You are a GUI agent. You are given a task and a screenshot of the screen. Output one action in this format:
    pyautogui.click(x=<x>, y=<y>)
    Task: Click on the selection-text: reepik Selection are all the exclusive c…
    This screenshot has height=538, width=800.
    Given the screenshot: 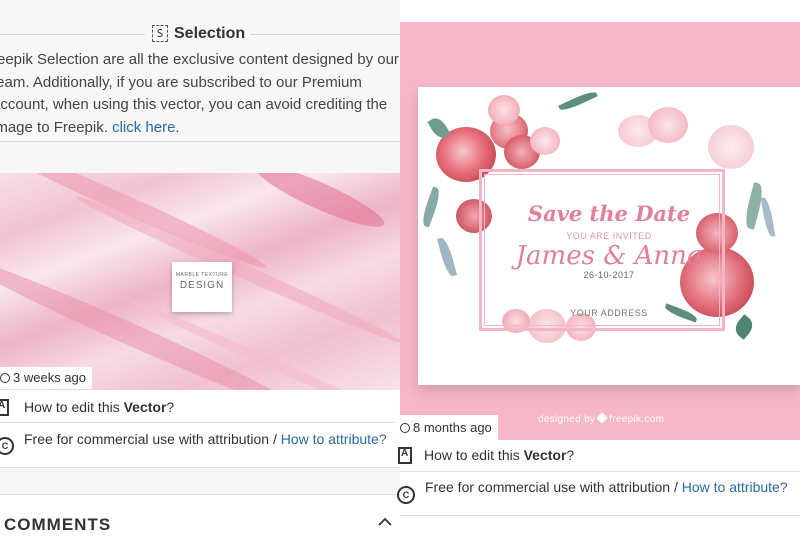 What is the action you would take?
    pyautogui.click(x=199, y=93)
    